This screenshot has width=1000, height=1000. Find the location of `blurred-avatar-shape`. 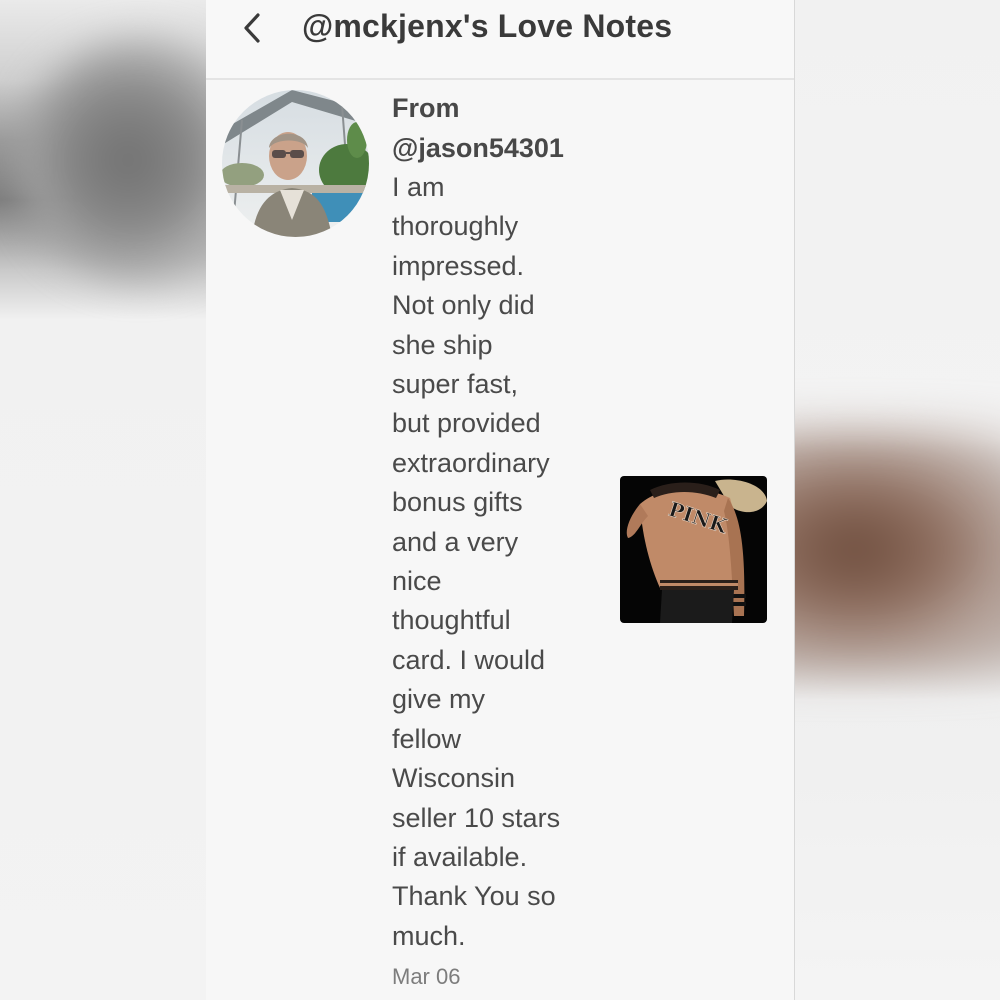

blurred-avatar-shape is located at coordinates (113, 160).